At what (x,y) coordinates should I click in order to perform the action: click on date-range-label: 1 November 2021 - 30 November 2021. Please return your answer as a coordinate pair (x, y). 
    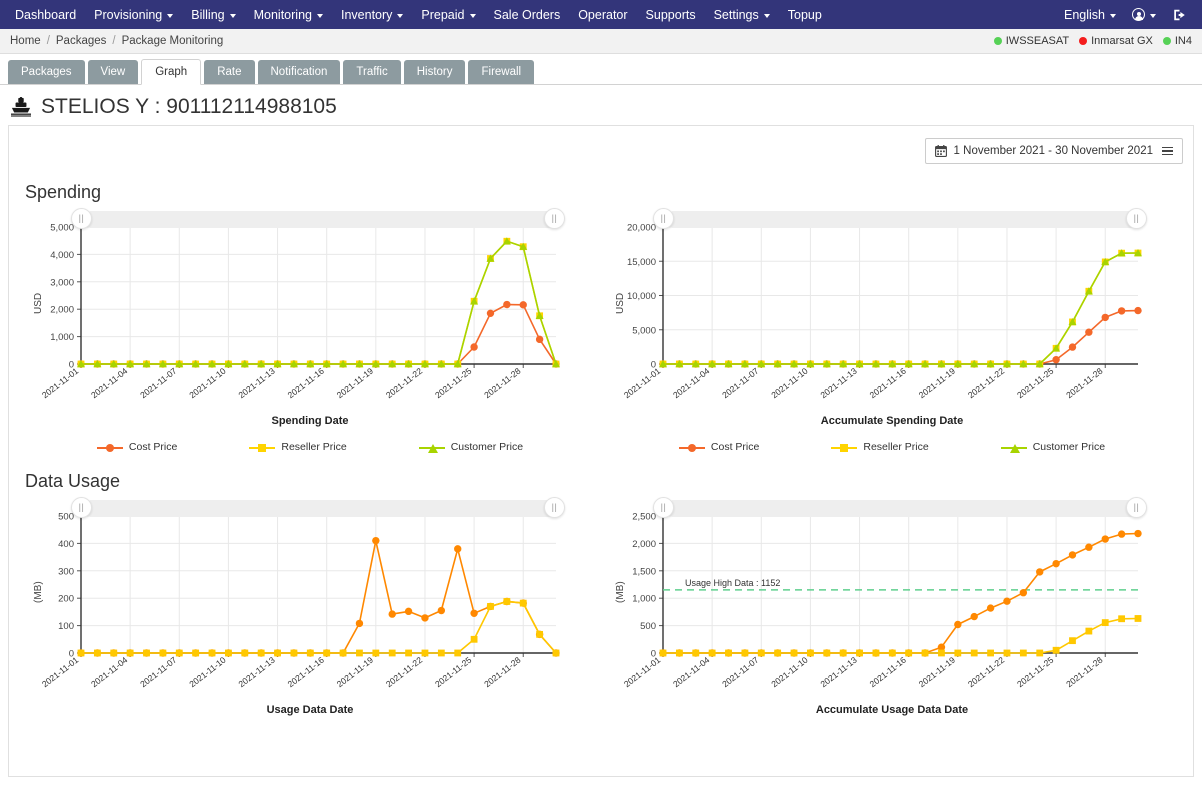
    Looking at the image, I should click on (1053, 151).